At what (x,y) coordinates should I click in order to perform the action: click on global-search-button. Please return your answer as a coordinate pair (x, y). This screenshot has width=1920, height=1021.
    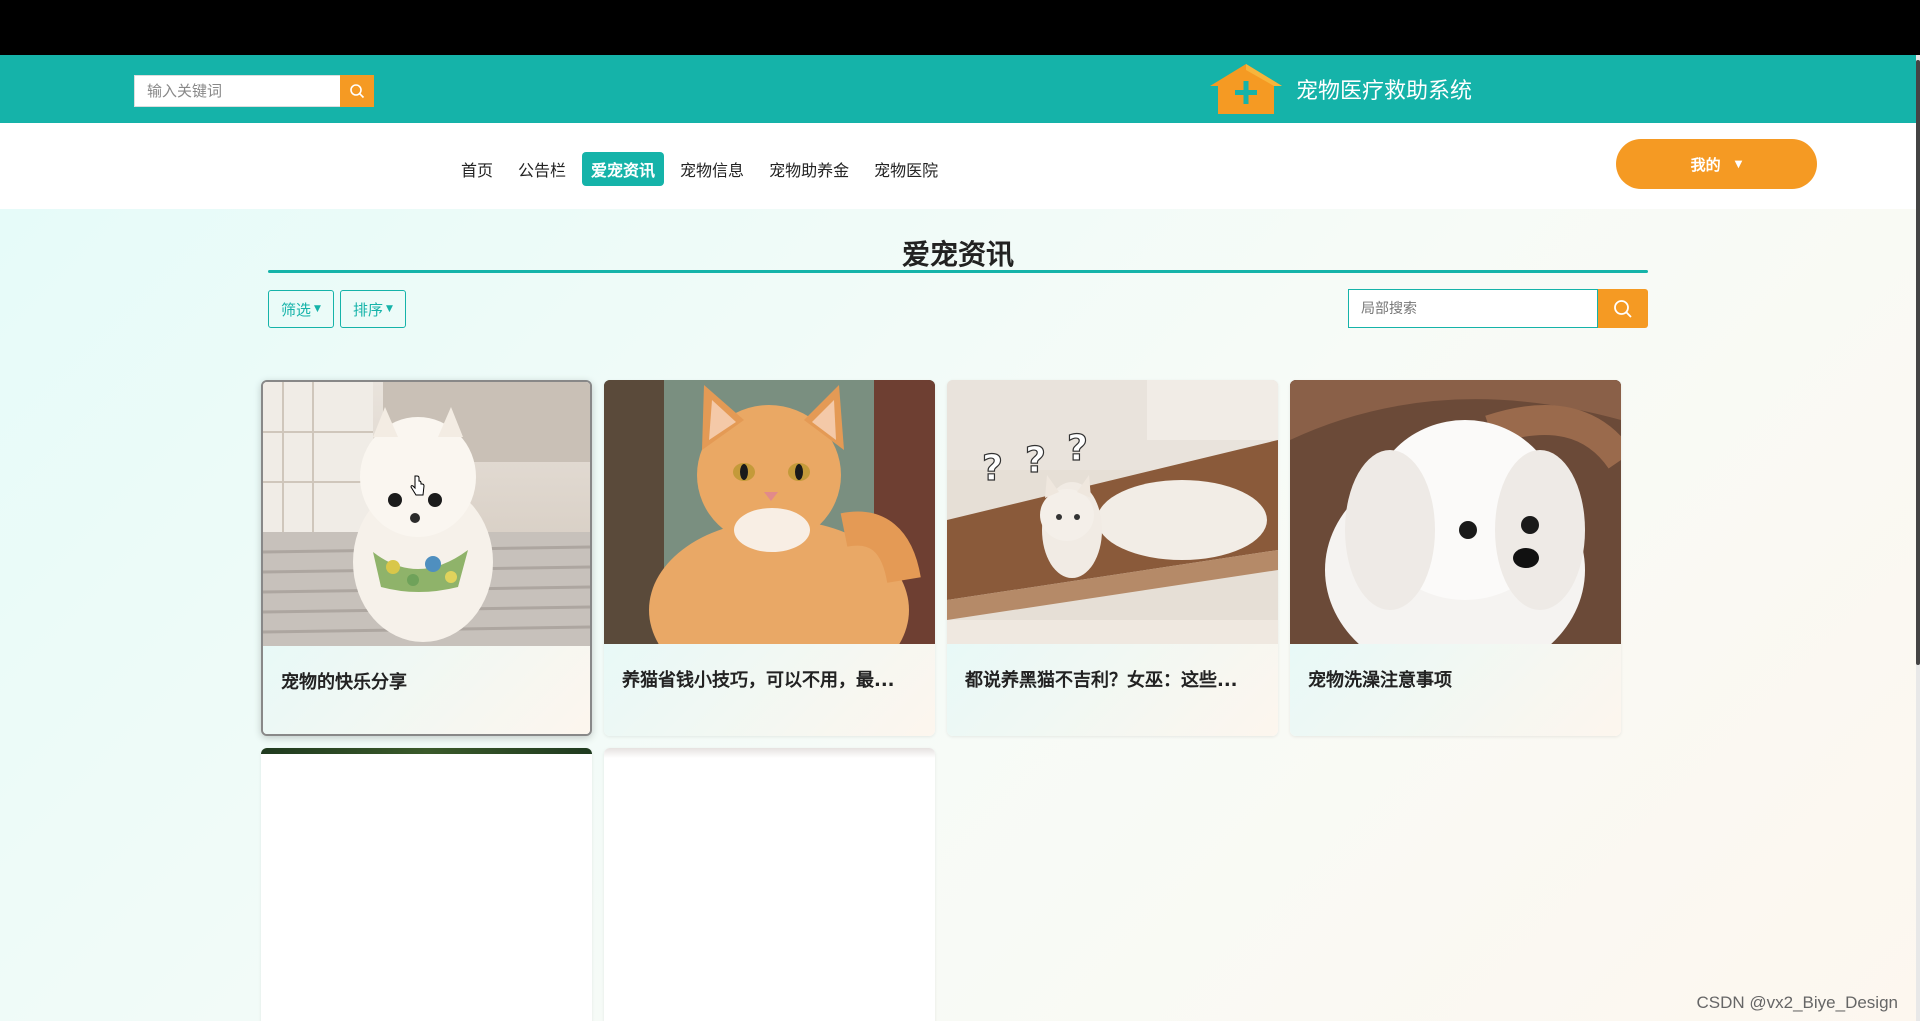
    Looking at the image, I should click on (357, 91).